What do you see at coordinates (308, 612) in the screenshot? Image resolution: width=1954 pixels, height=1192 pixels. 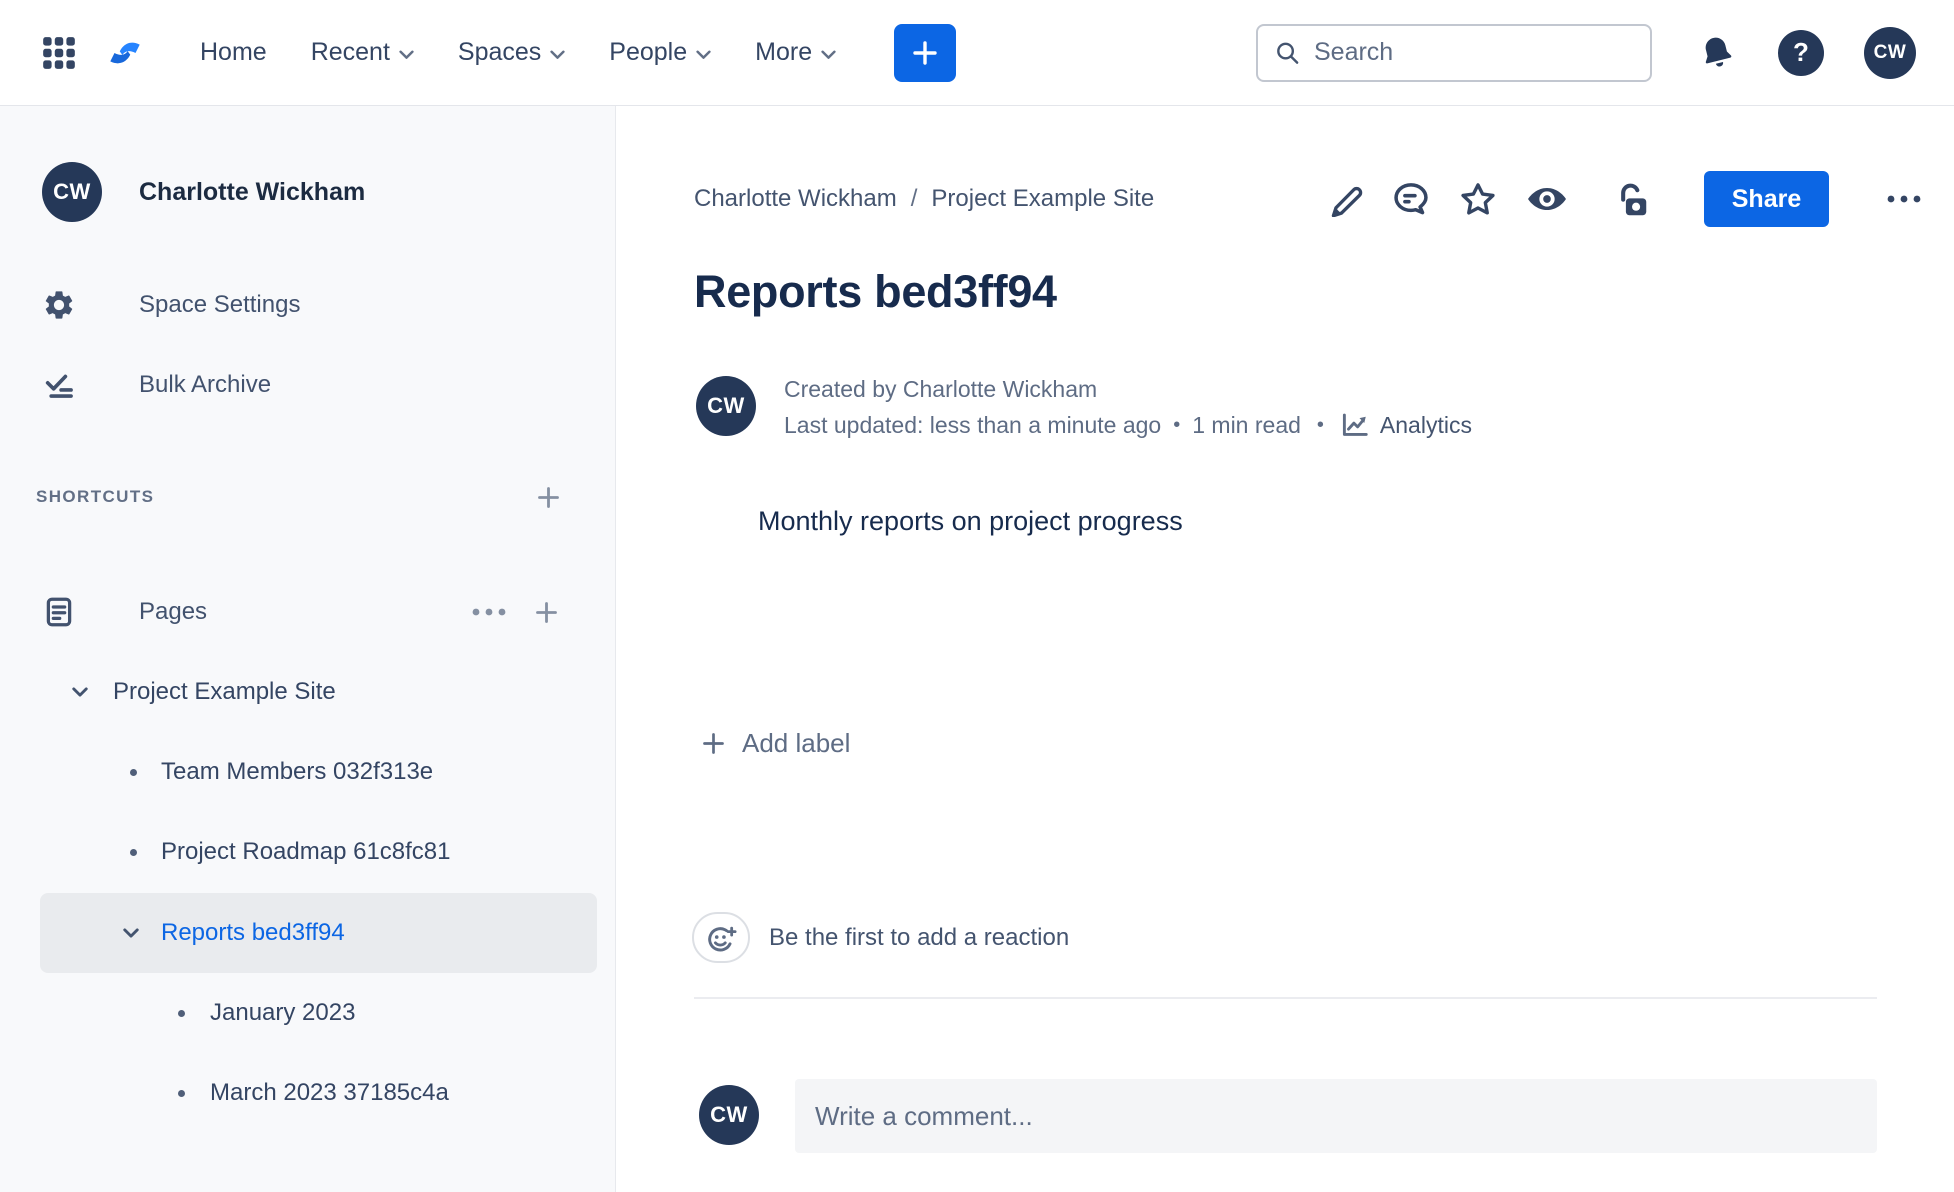 I see `sidebar-section-pages: Pages` at bounding box center [308, 612].